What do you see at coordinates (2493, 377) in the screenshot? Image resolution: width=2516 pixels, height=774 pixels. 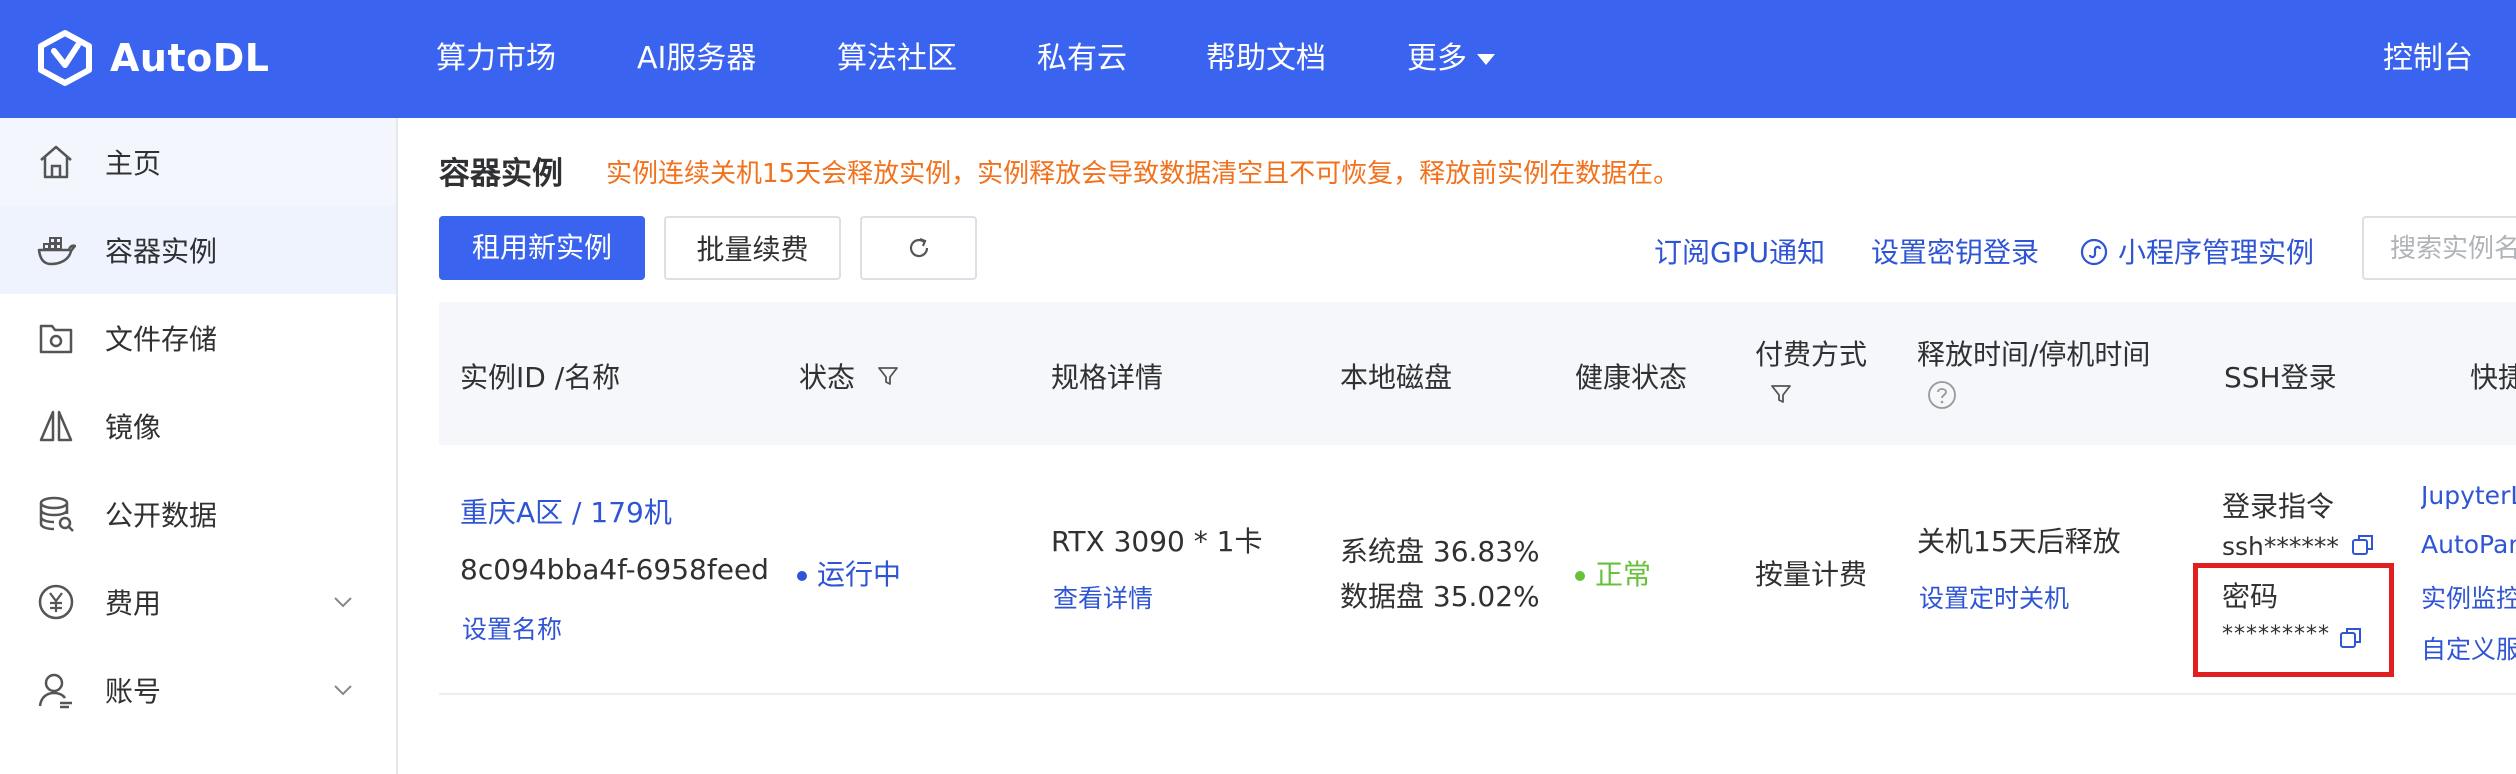 I see `col-tools: 快捷工具` at bounding box center [2493, 377].